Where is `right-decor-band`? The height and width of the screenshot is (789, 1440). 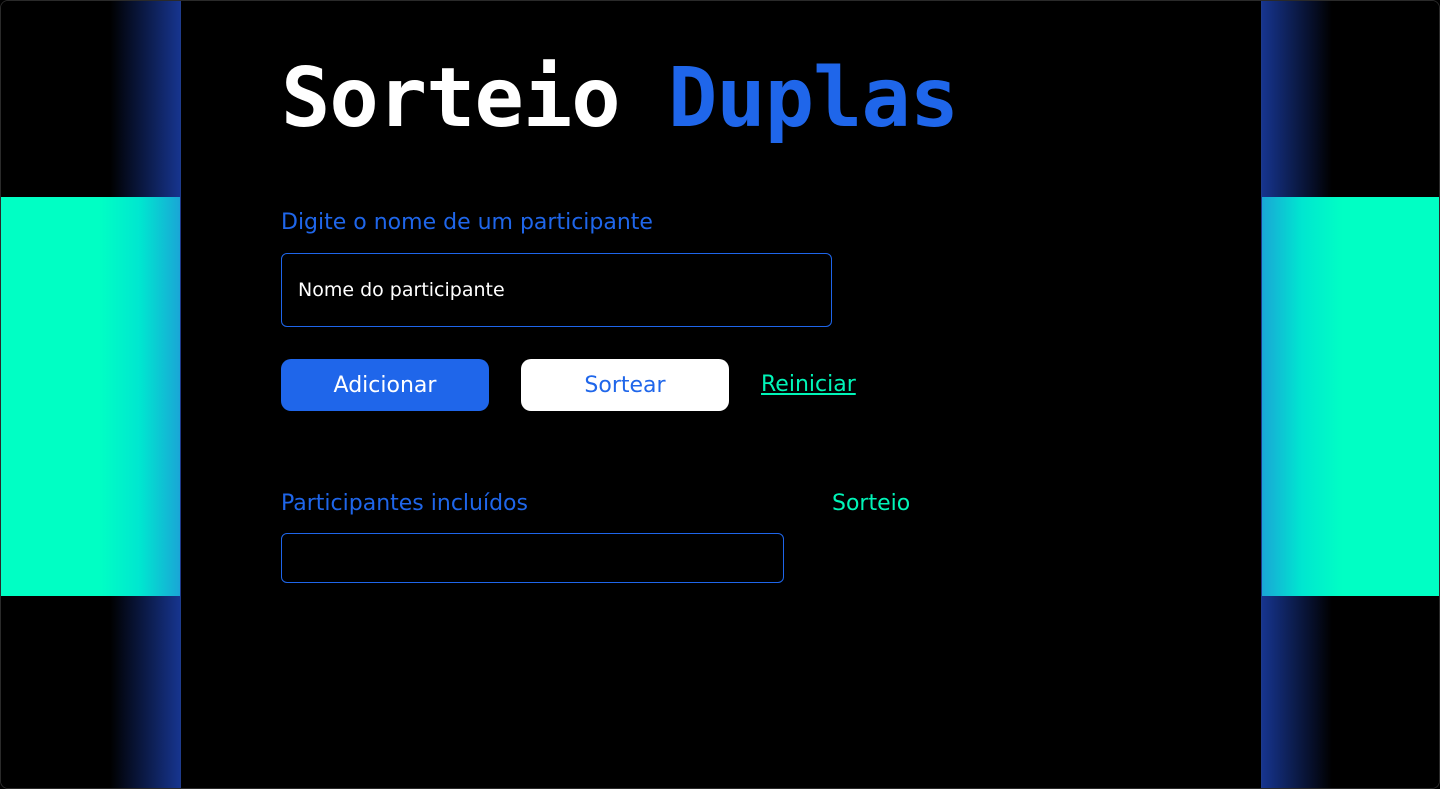 right-decor-band is located at coordinates (1350, 396).